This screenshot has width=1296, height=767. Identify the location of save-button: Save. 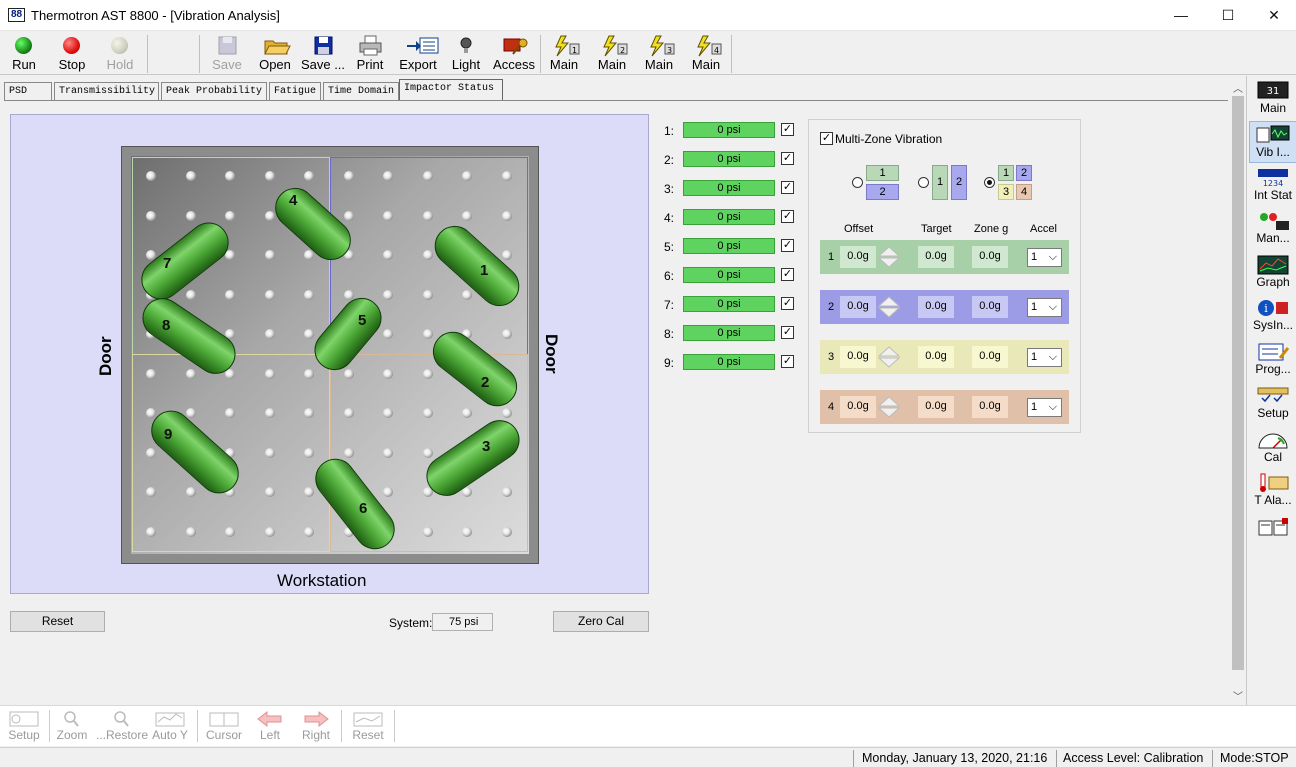
(227, 53).